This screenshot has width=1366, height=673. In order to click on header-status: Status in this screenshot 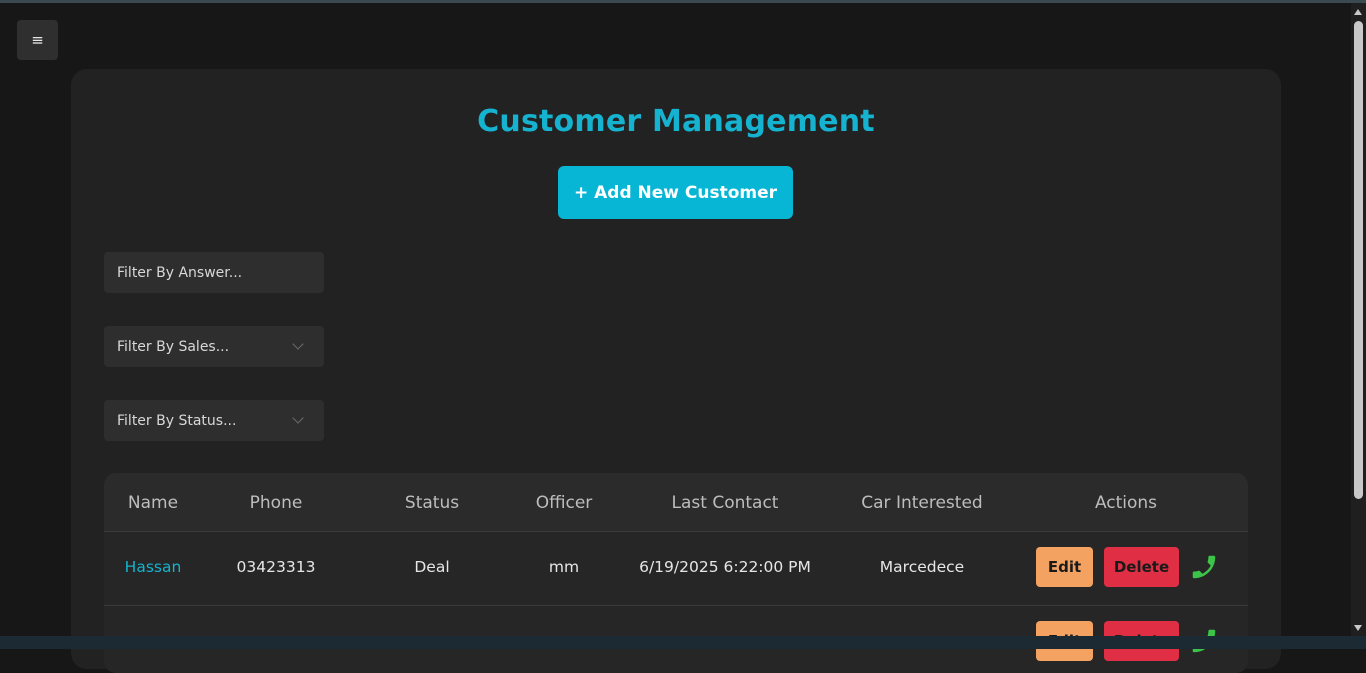, I will do `click(432, 503)`.